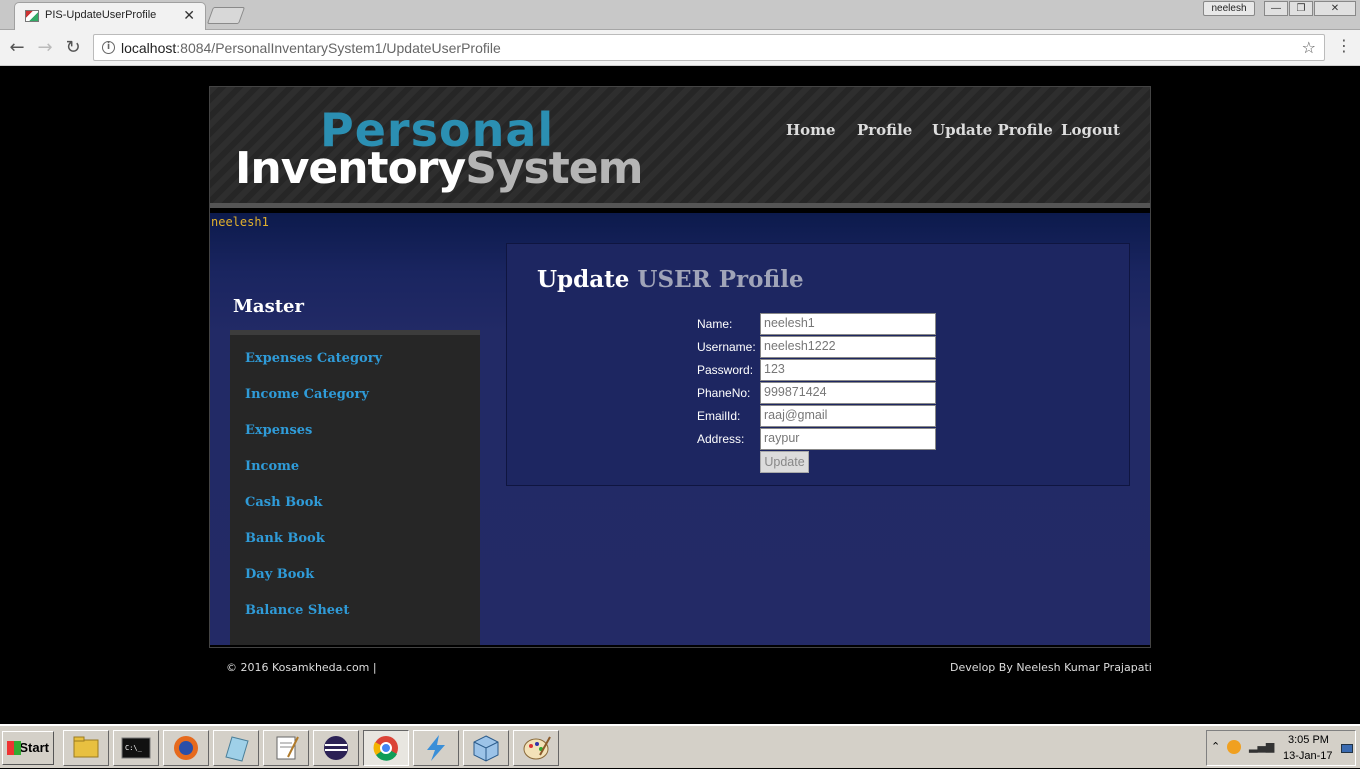 The height and width of the screenshot is (769, 1360). What do you see at coordinates (1261, 746) in the screenshot?
I see `network-signal-icon: ▂▄▆` at bounding box center [1261, 746].